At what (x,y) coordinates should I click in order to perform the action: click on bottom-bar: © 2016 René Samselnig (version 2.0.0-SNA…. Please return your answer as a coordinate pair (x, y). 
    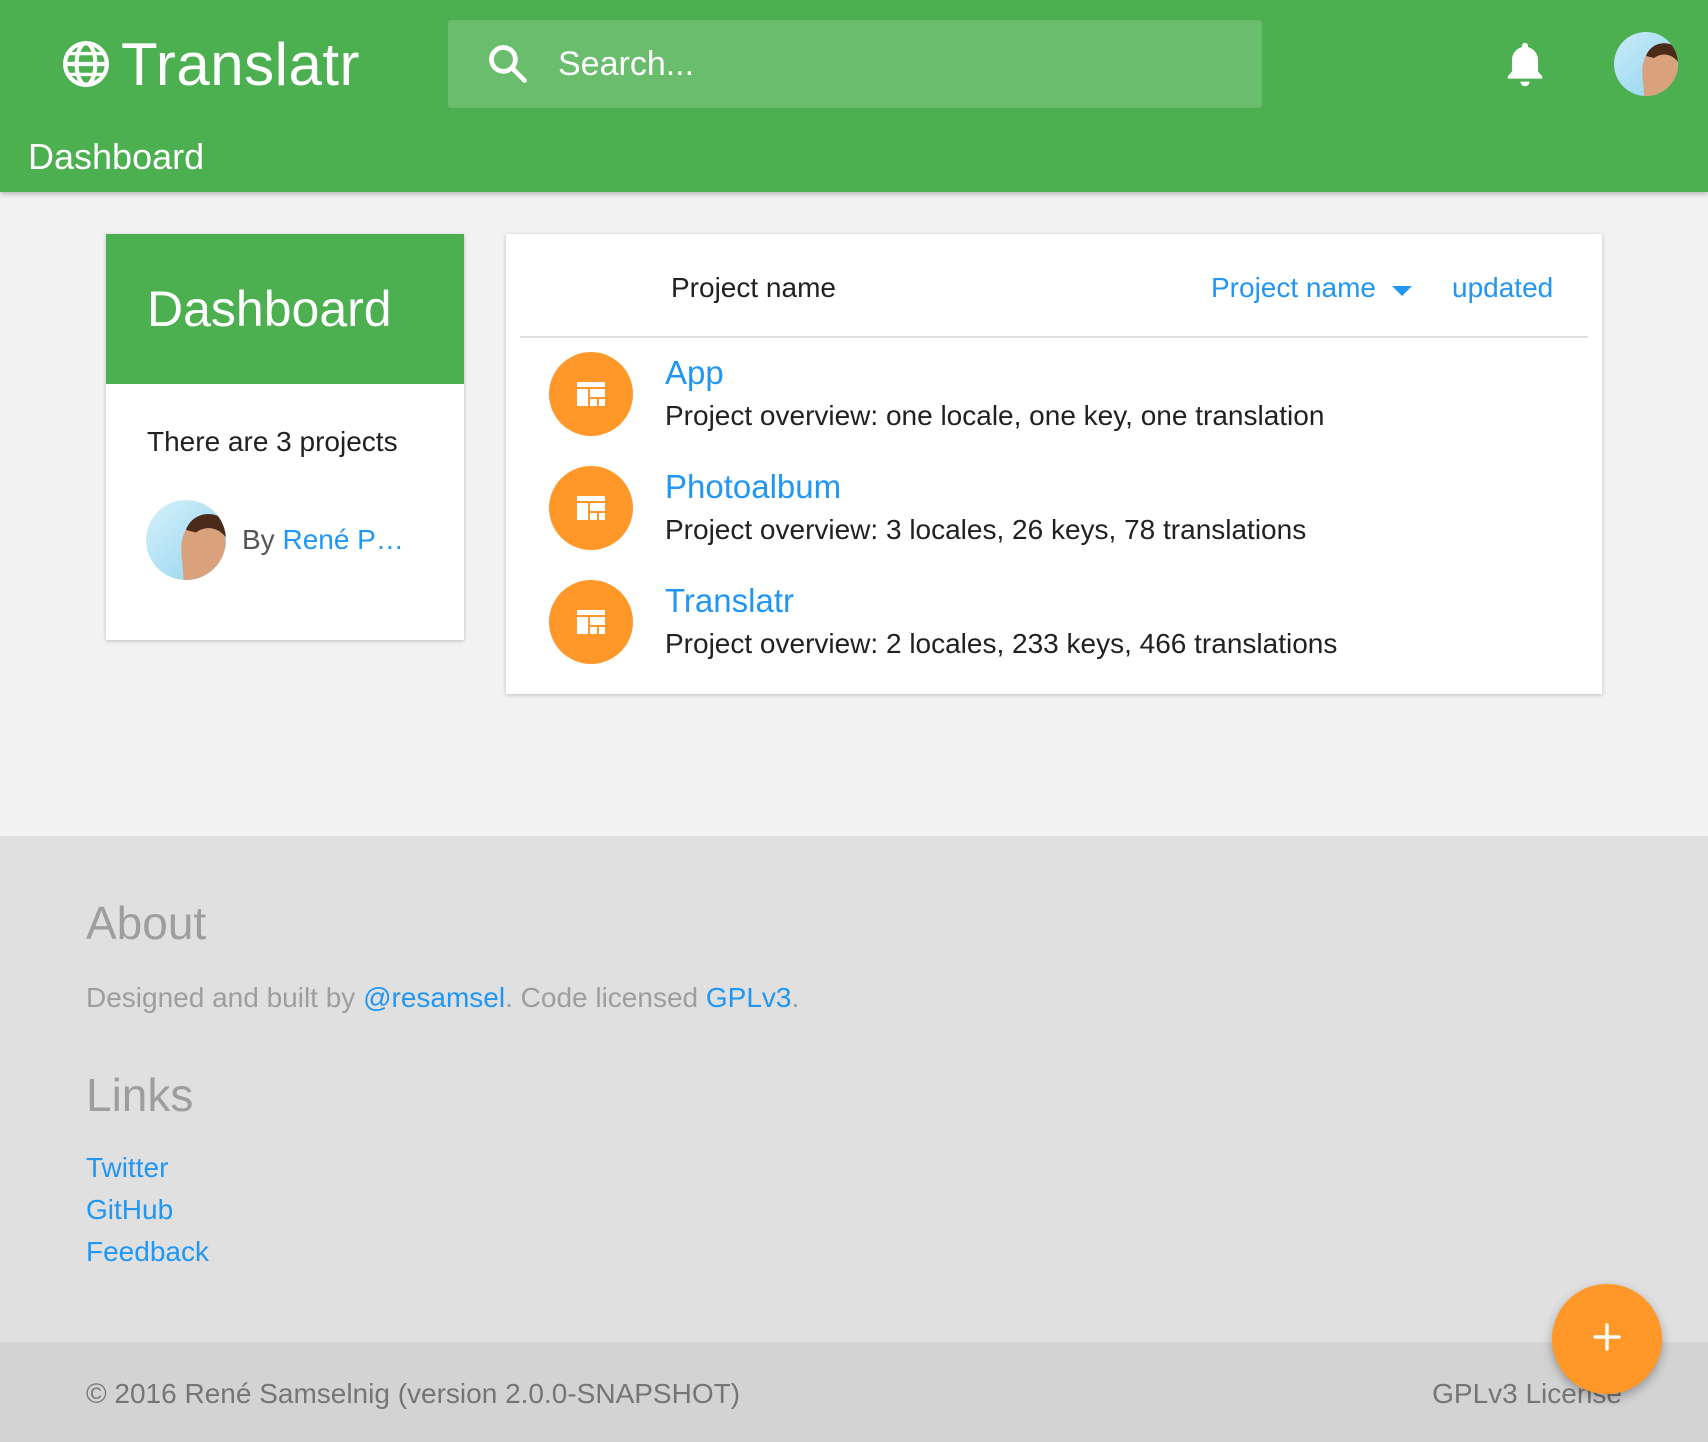
    Looking at the image, I should click on (854, 1392).